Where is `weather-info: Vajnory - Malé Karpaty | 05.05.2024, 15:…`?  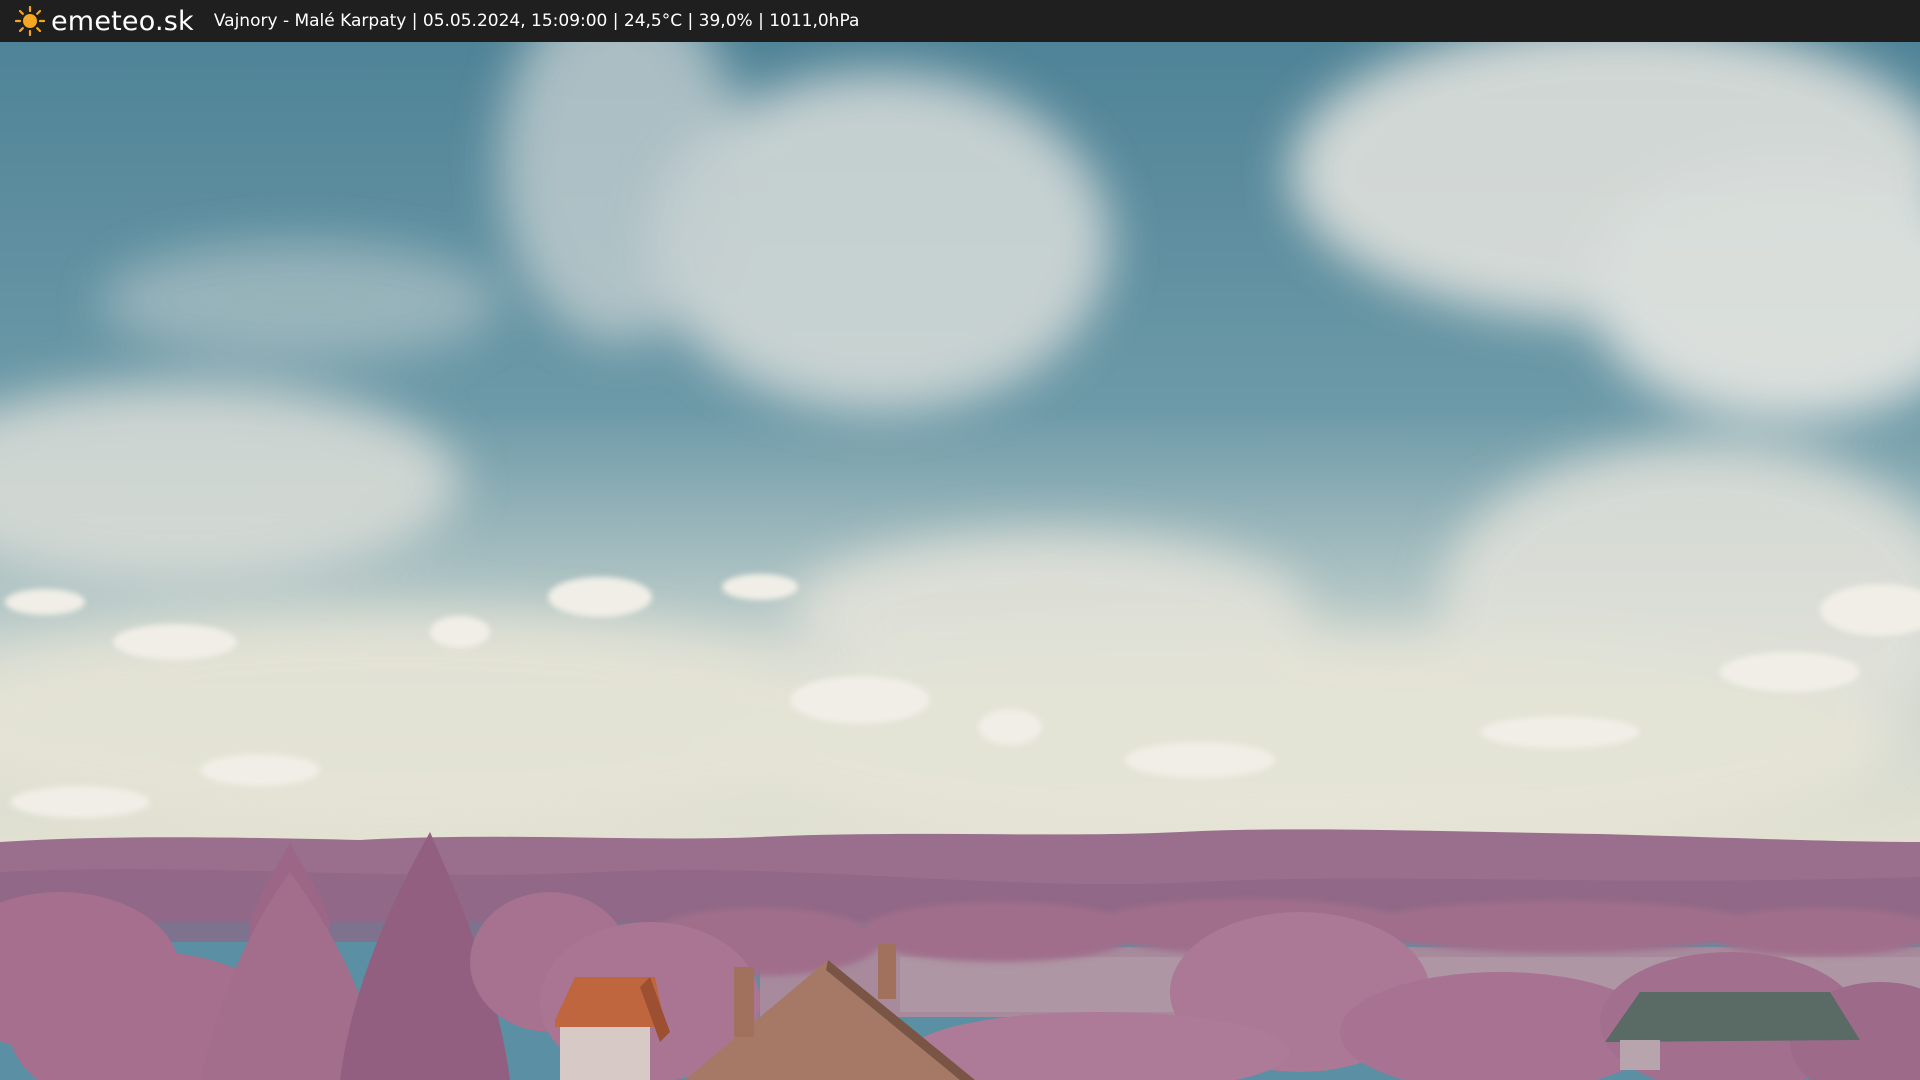
weather-info: Vajnory - Malé Karpaty | 05.05.2024, 15:… is located at coordinates (536, 21).